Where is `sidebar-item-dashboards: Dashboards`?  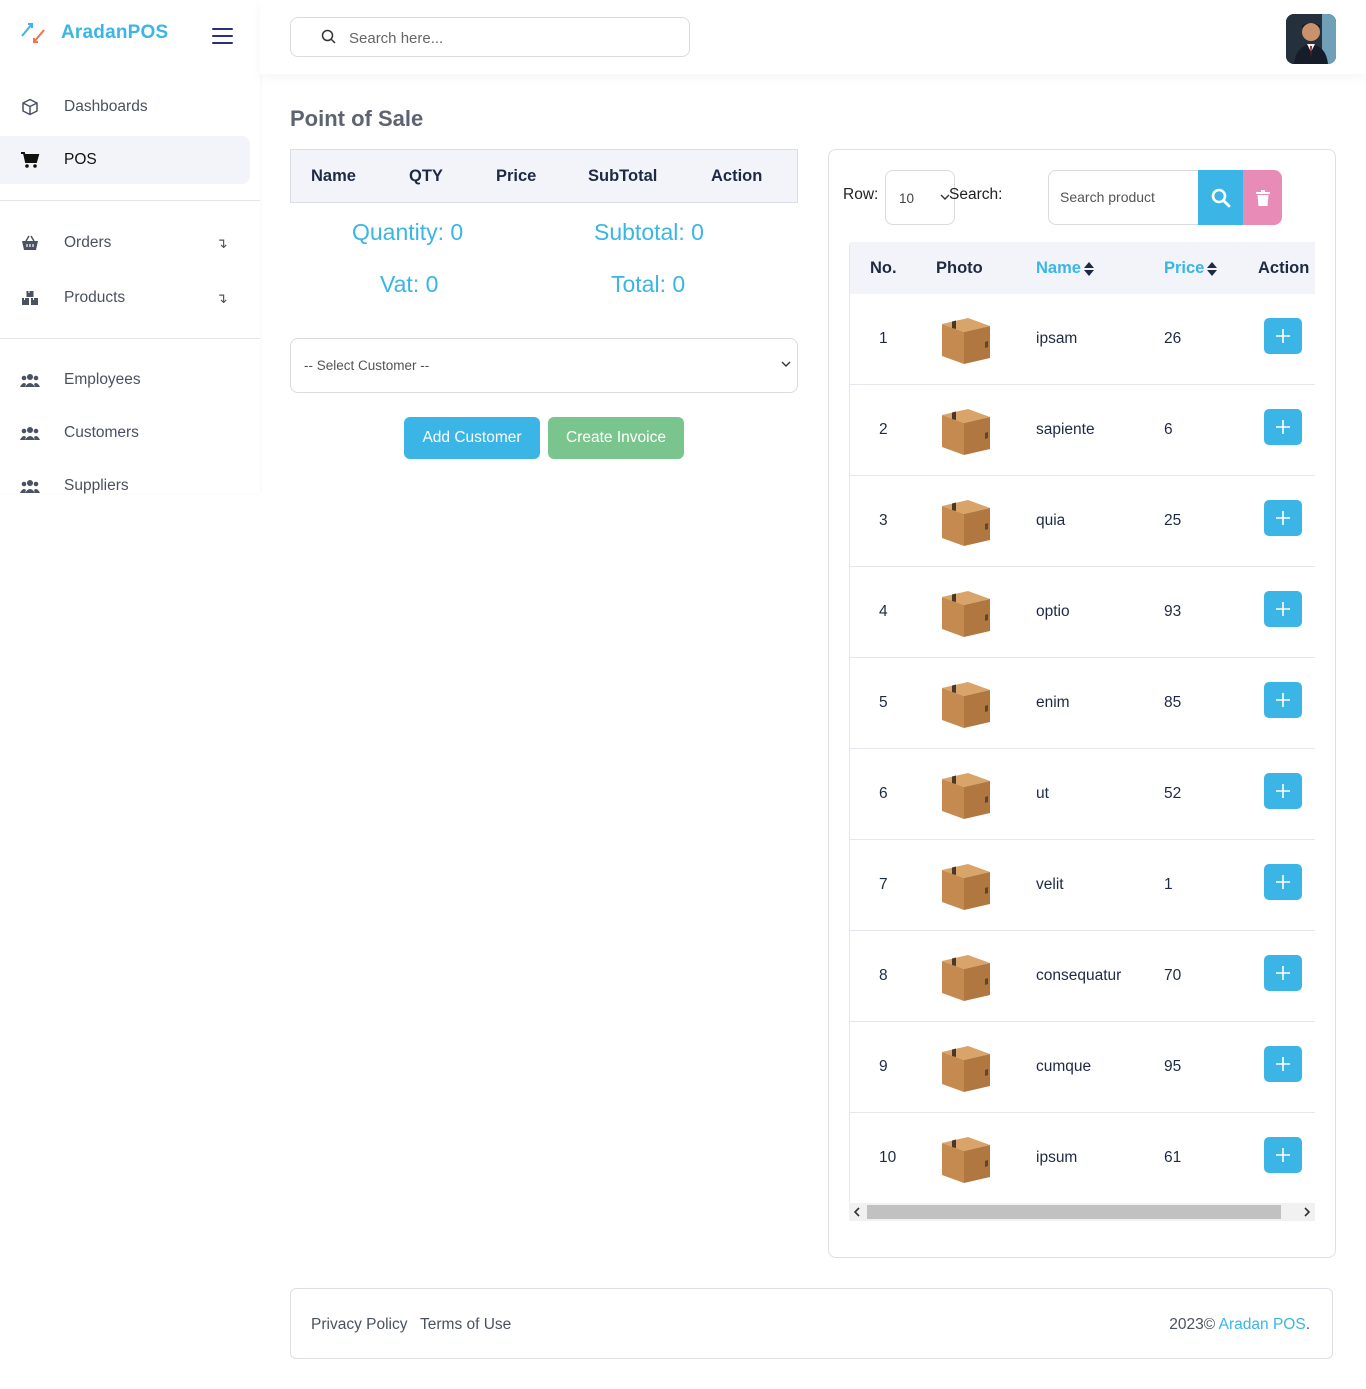
sidebar-item-dashboards: Dashboards is located at coordinates (125, 107).